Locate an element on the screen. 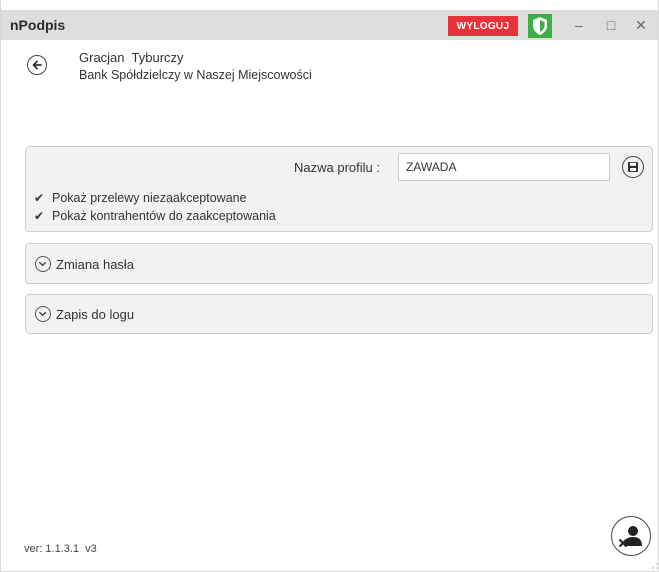 This screenshot has width=659, height=572. checkbox-show-unaccepted-transfers: ✔ Pokaż przelewy niezaakceptowane is located at coordinates (140, 198).